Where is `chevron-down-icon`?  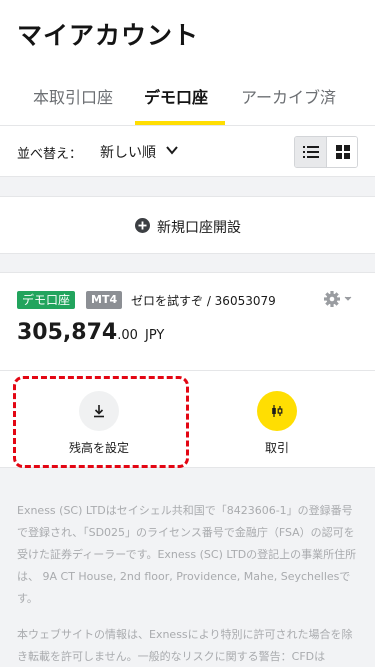 chevron-down-icon is located at coordinates (172, 150).